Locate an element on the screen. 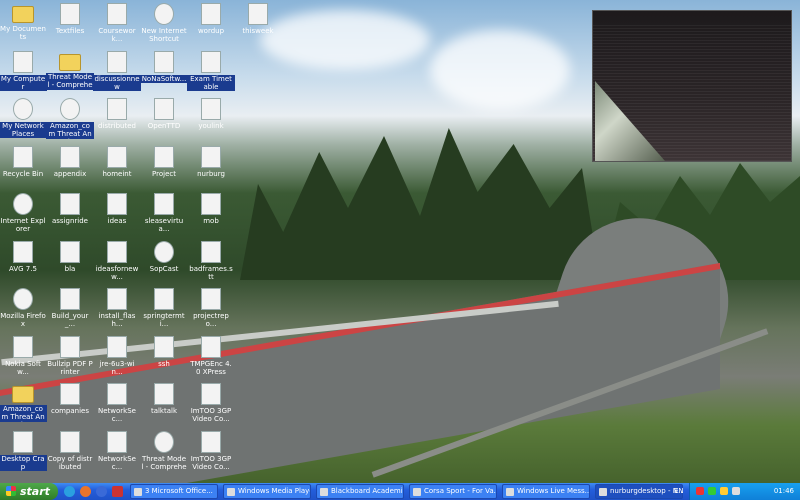 This screenshot has height=500, width=800. firefox-quicklaunch-icon is located at coordinates (85, 491).